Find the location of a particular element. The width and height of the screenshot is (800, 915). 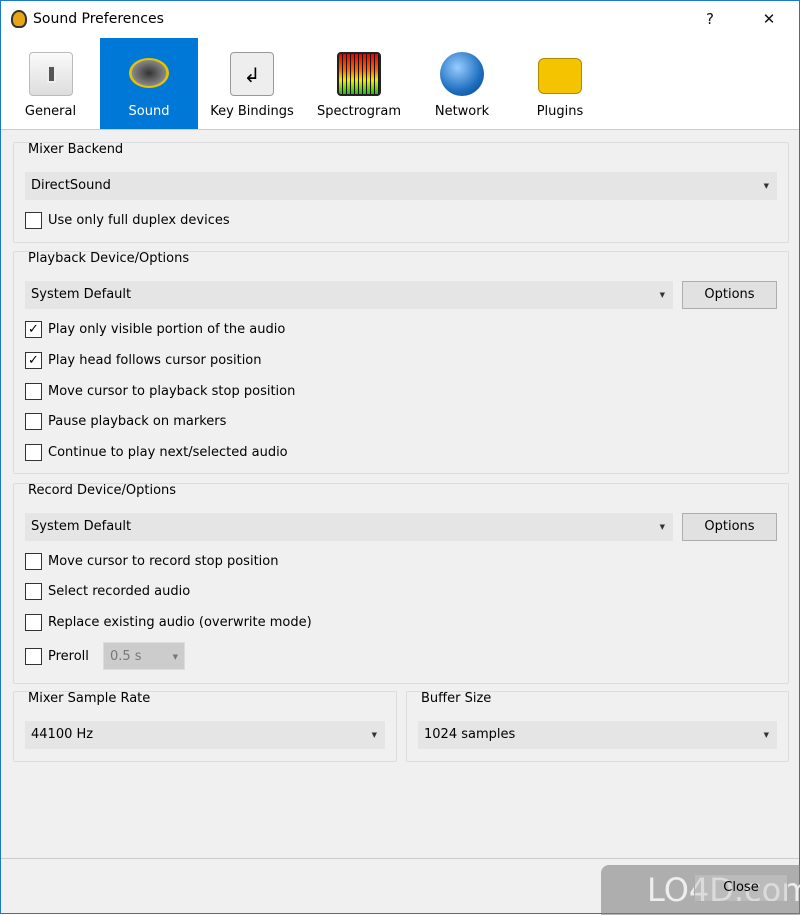

checkbox-label: Preroll is located at coordinates (68, 656).